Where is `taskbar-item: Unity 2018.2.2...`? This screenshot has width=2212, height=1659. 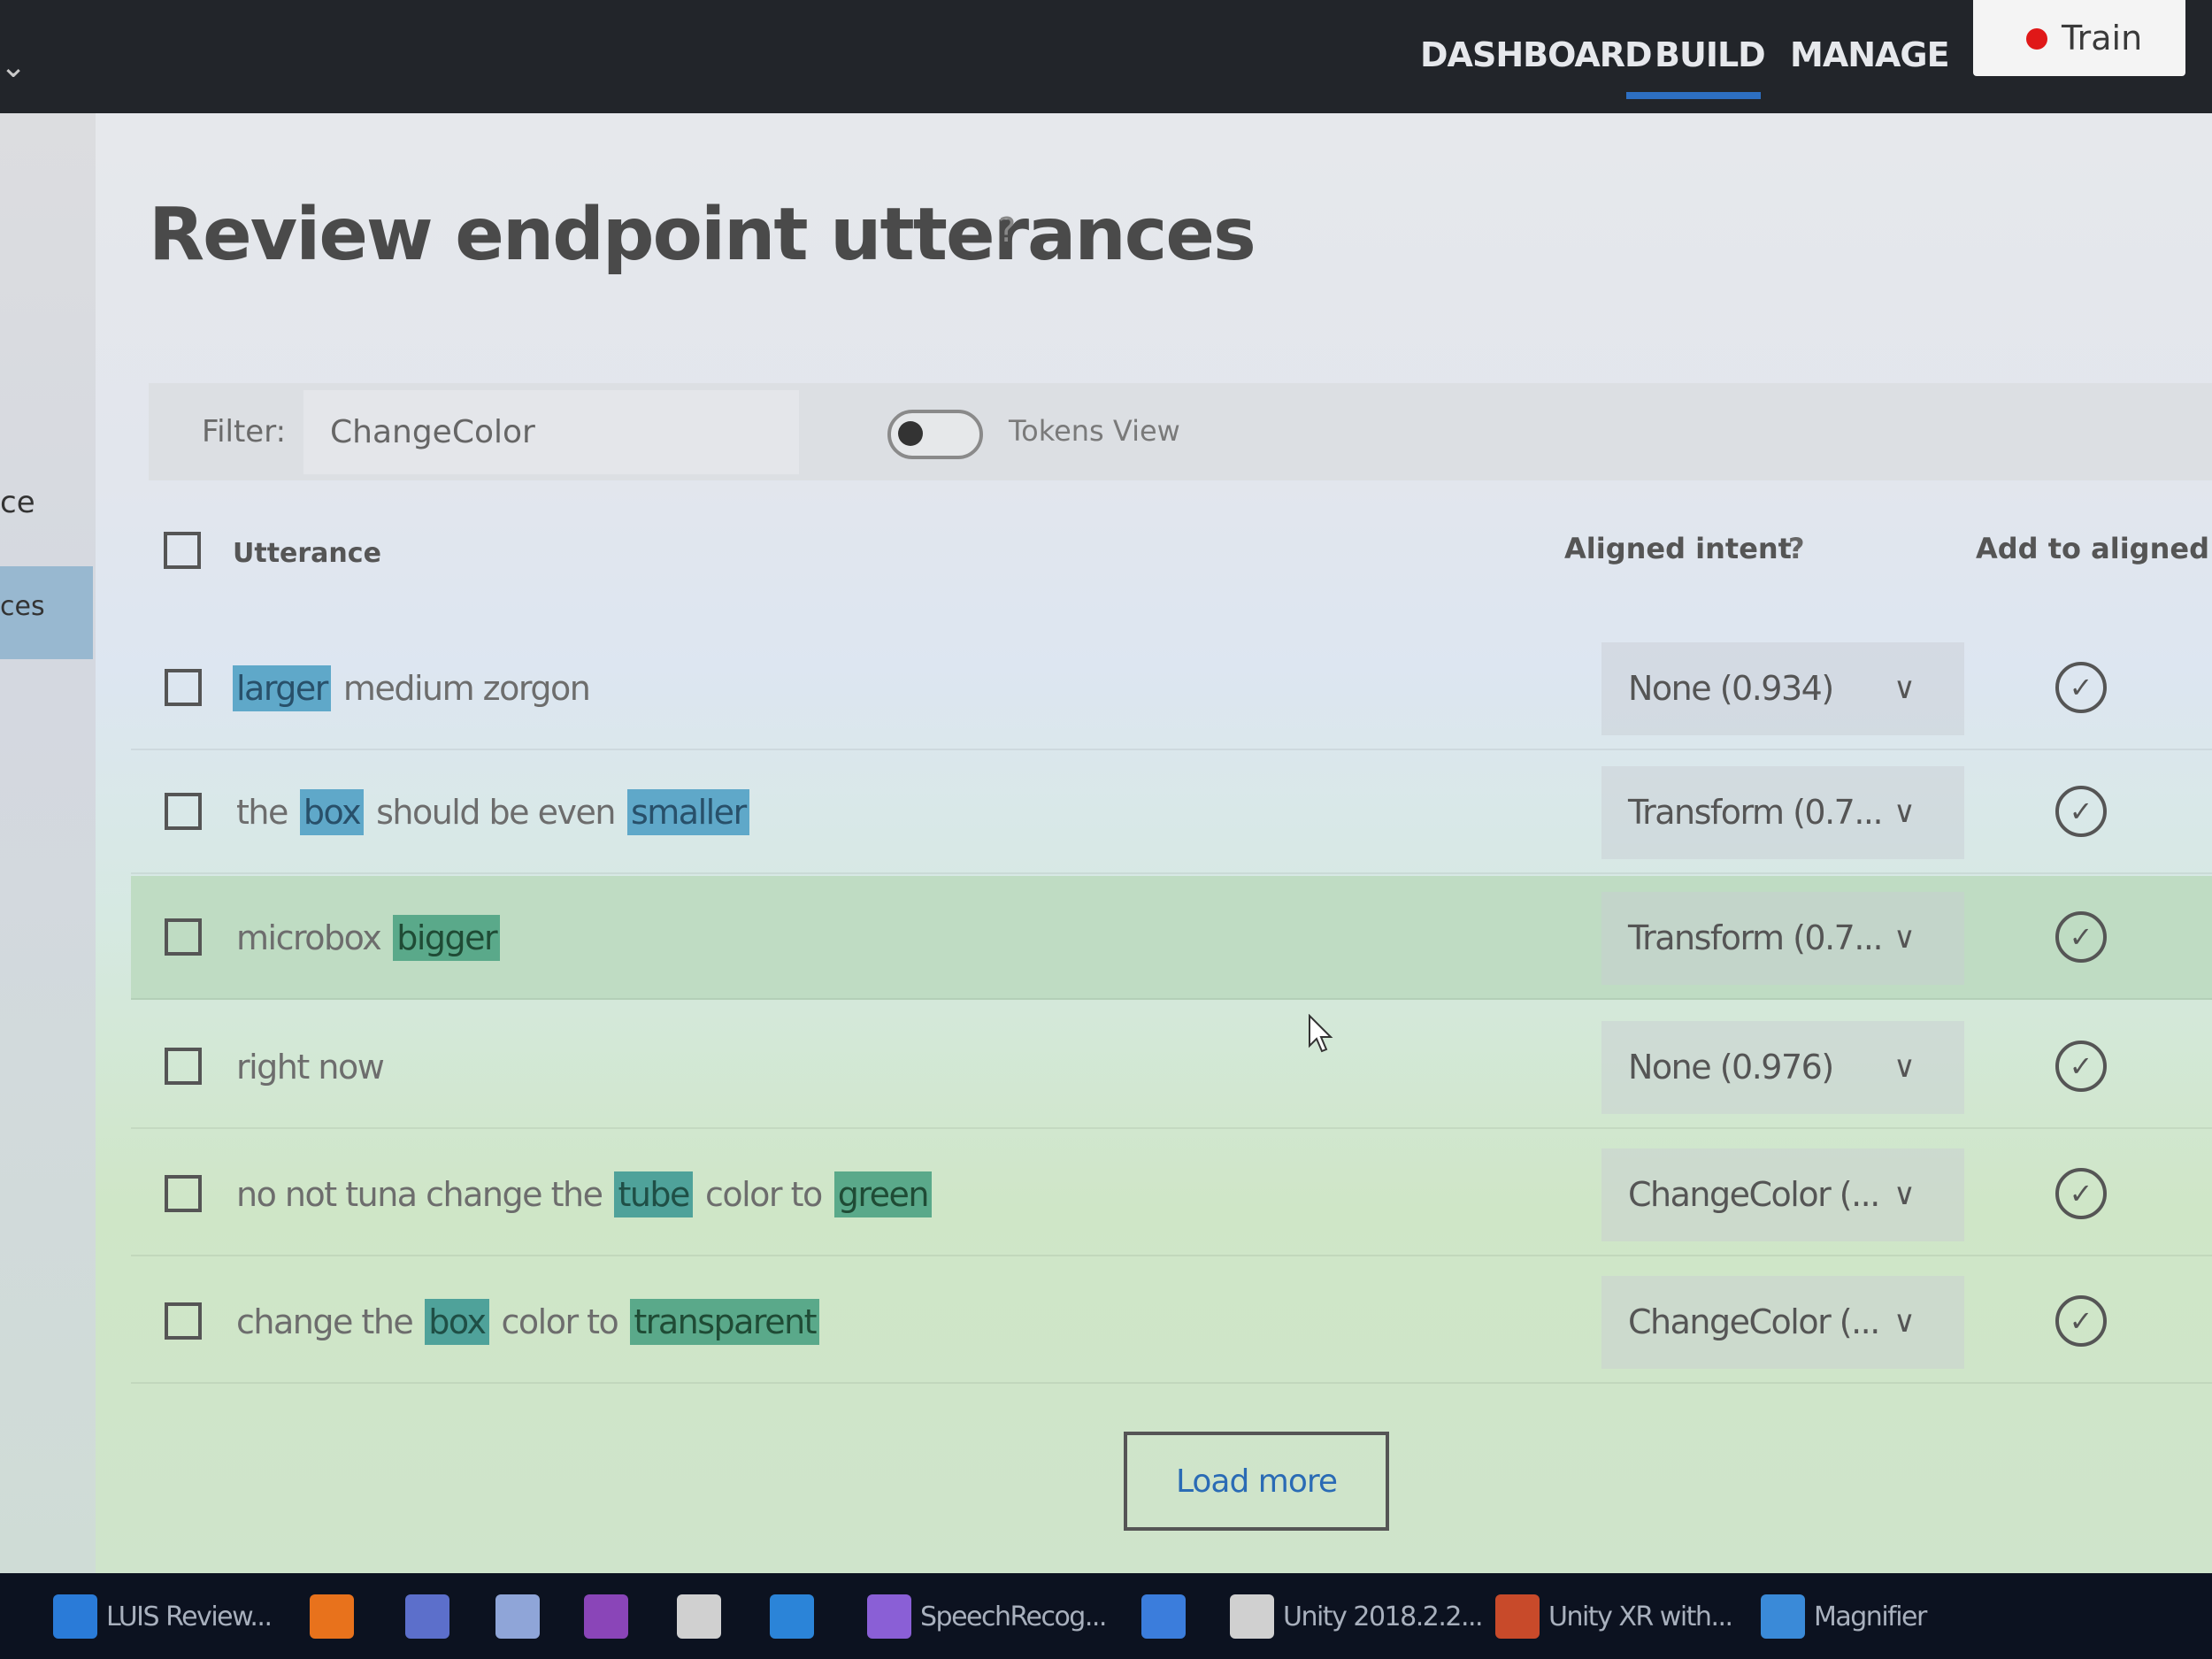
taskbar-item: Unity 2018.2.2... is located at coordinates (1357, 1616).